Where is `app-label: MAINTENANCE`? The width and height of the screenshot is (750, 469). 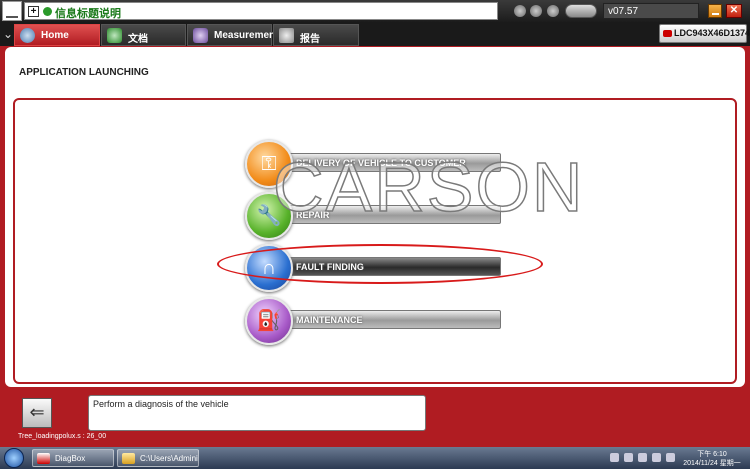
app-label: MAINTENANCE is located at coordinates (387, 319).